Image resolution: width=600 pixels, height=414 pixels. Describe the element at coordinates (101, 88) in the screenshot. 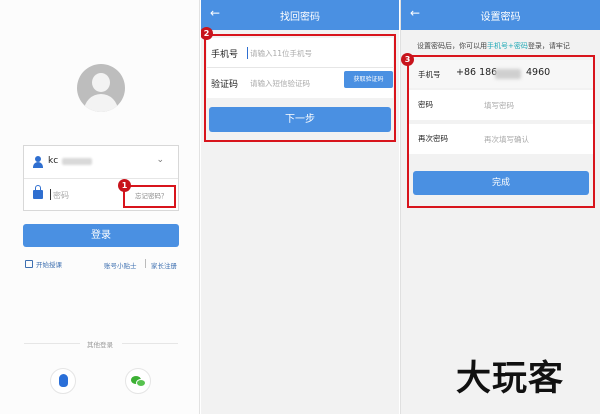

I see `avatar` at that location.